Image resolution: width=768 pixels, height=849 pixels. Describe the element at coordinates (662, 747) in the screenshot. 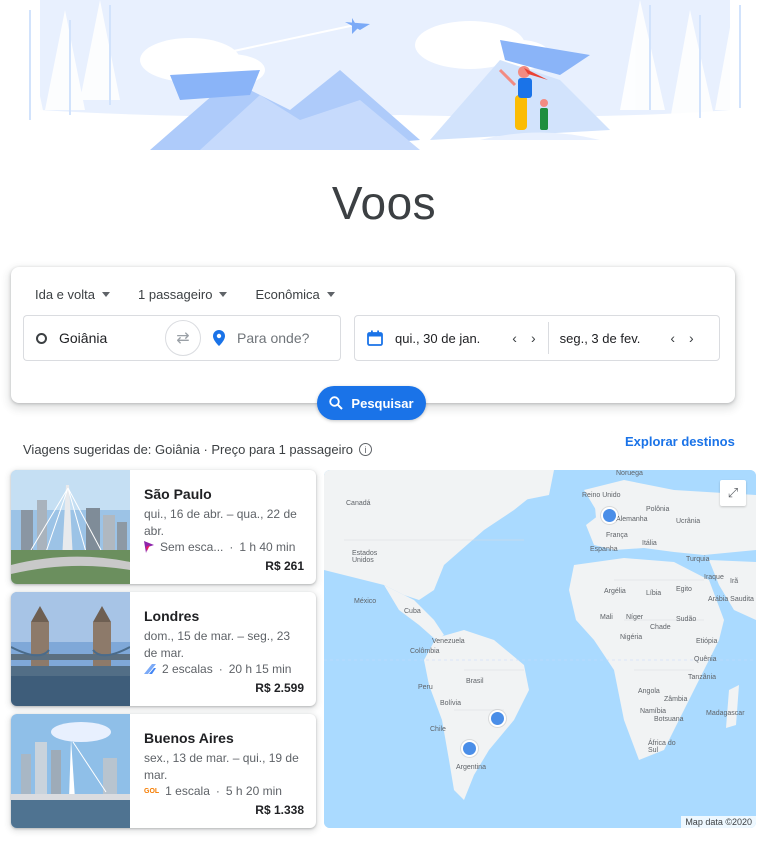

I see `map-label: África do Sul` at that location.